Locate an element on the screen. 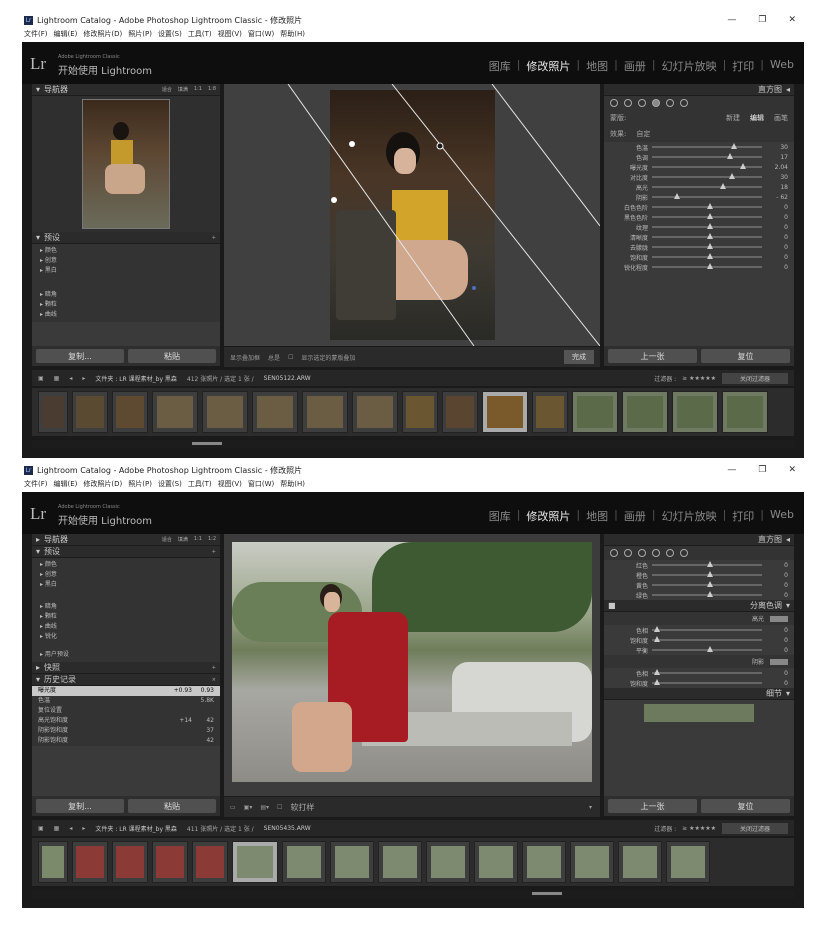 The image size is (817, 939). slider-row: 白色色阶 0 is located at coordinates (699, 207).